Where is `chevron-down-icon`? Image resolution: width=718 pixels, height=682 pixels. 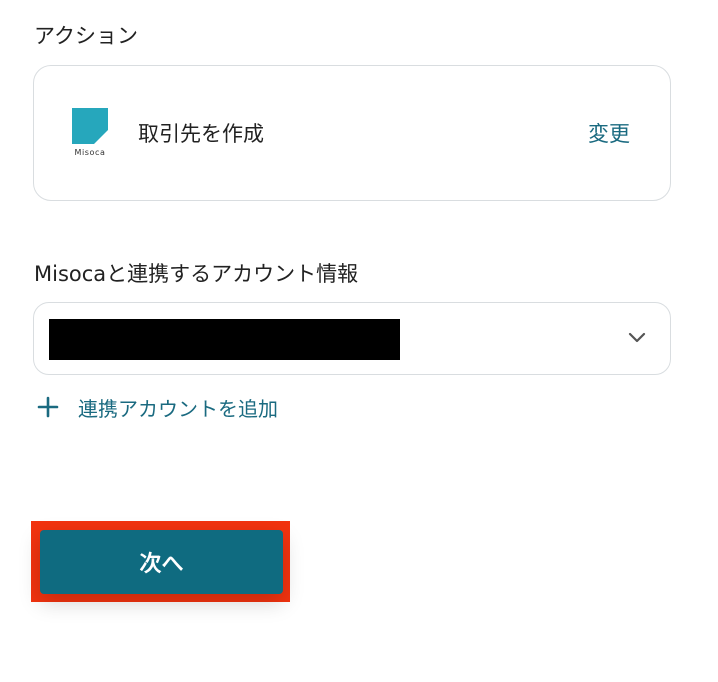 chevron-down-icon is located at coordinates (637, 337).